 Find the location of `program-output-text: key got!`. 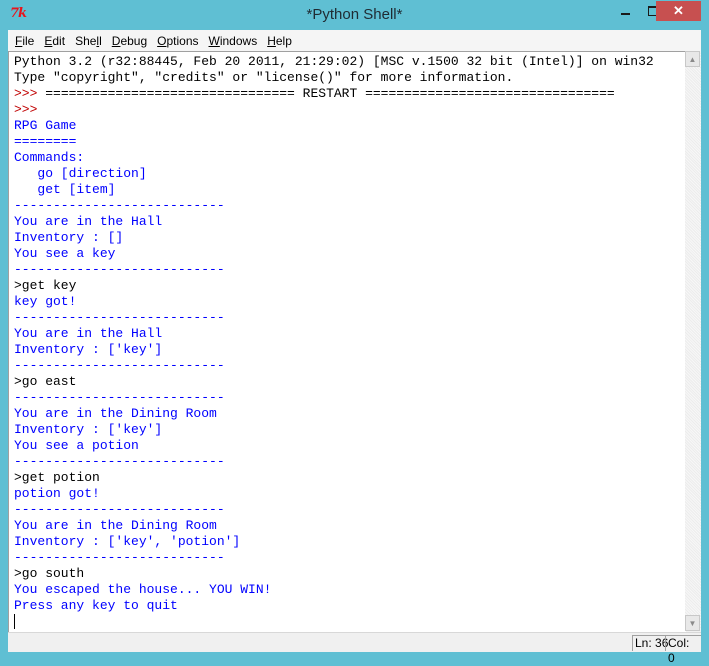

program-output-text: key got! is located at coordinates (45, 301).